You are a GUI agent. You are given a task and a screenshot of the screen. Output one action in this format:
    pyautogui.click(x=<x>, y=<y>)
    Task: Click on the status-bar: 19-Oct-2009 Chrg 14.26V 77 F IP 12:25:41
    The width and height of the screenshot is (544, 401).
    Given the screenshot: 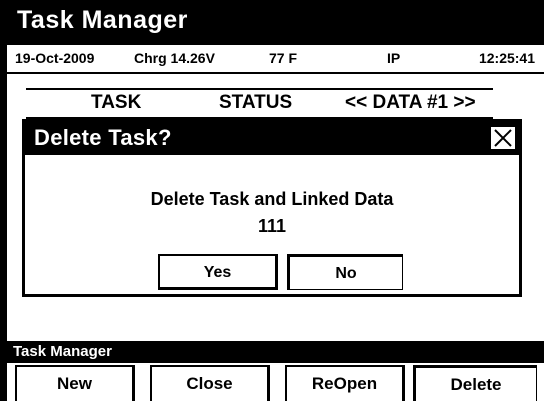 What is the action you would take?
    pyautogui.click(x=275, y=59)
    